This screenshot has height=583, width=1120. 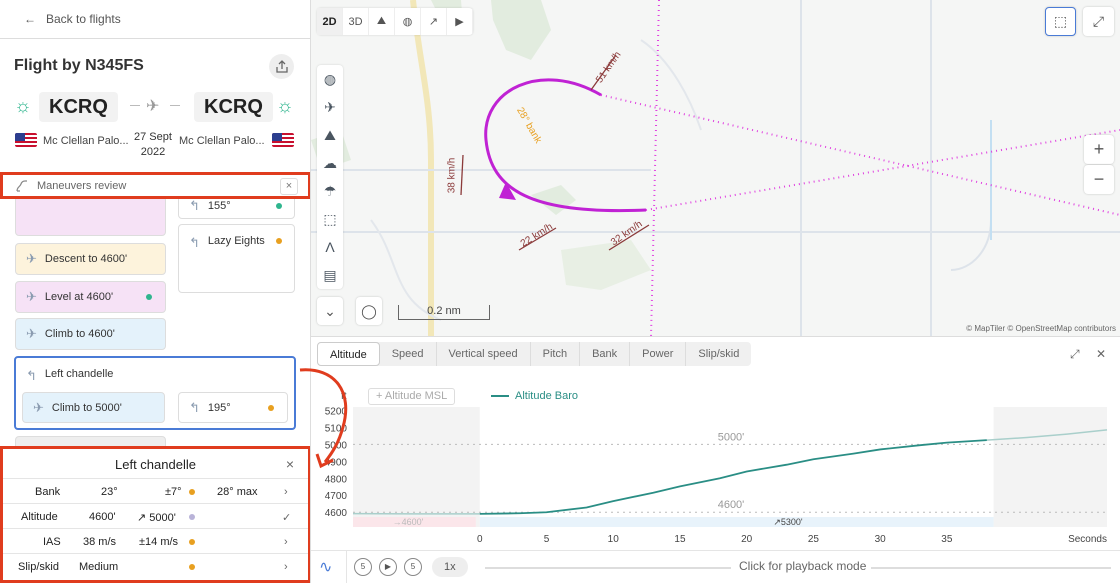 What do you see at coordinates (330, 247) in the screenshot?
I see `runway-icon: Λ` at bounding box center [330, 247].